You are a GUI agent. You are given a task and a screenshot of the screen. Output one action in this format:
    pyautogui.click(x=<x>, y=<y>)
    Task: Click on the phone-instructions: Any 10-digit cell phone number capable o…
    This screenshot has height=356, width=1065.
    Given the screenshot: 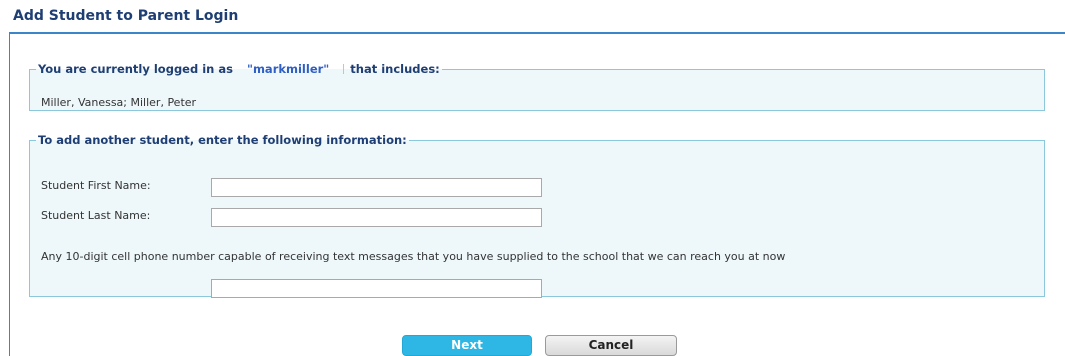 What is the action you would take?
    pyautogui.click(x=413, y=256)
    